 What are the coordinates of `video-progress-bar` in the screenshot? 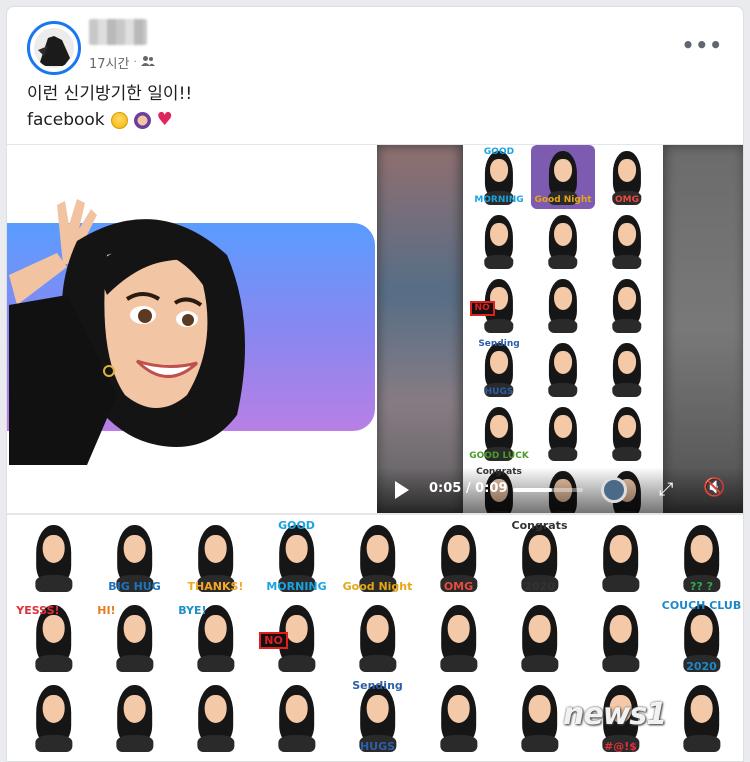 It's located at (548, 490).